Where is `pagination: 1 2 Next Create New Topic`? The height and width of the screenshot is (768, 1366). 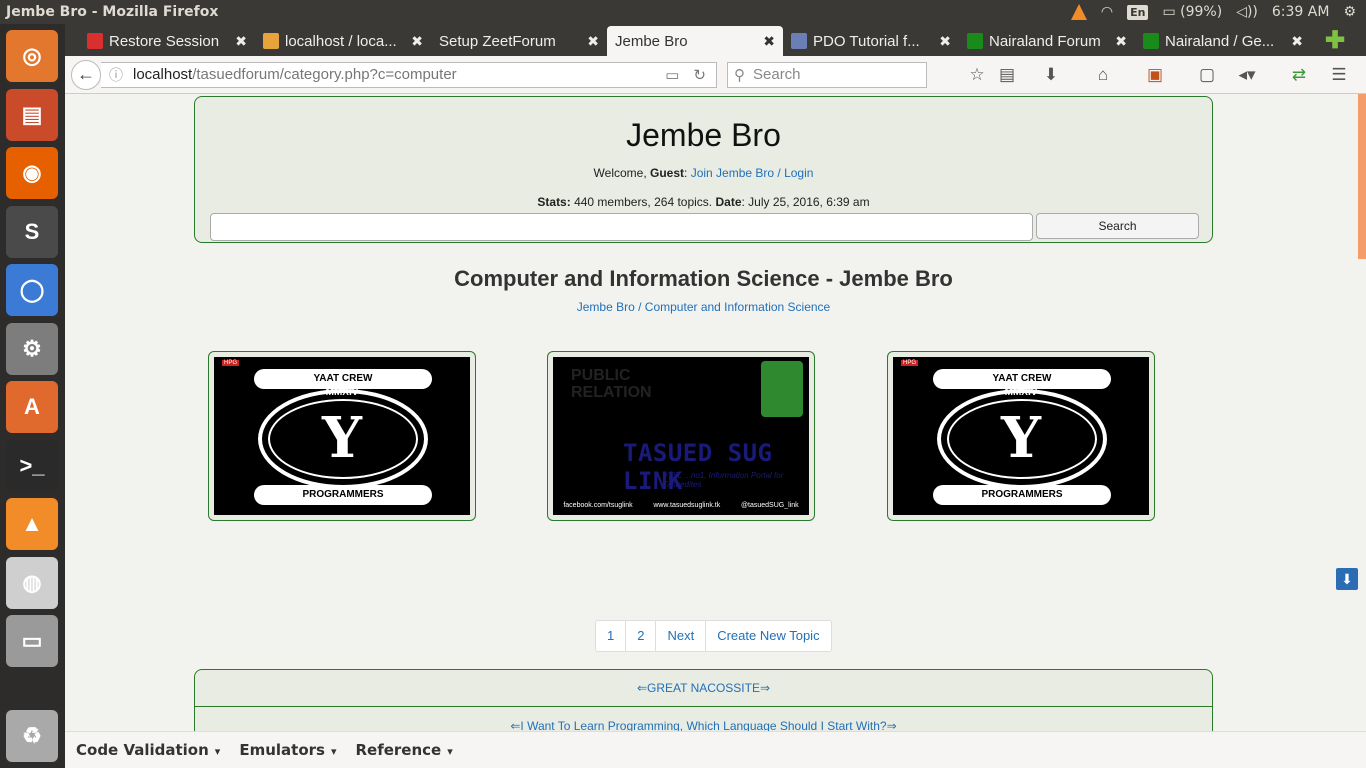 pagination: 1 2 Next Create New Topic is located at coordinates (713, 636).